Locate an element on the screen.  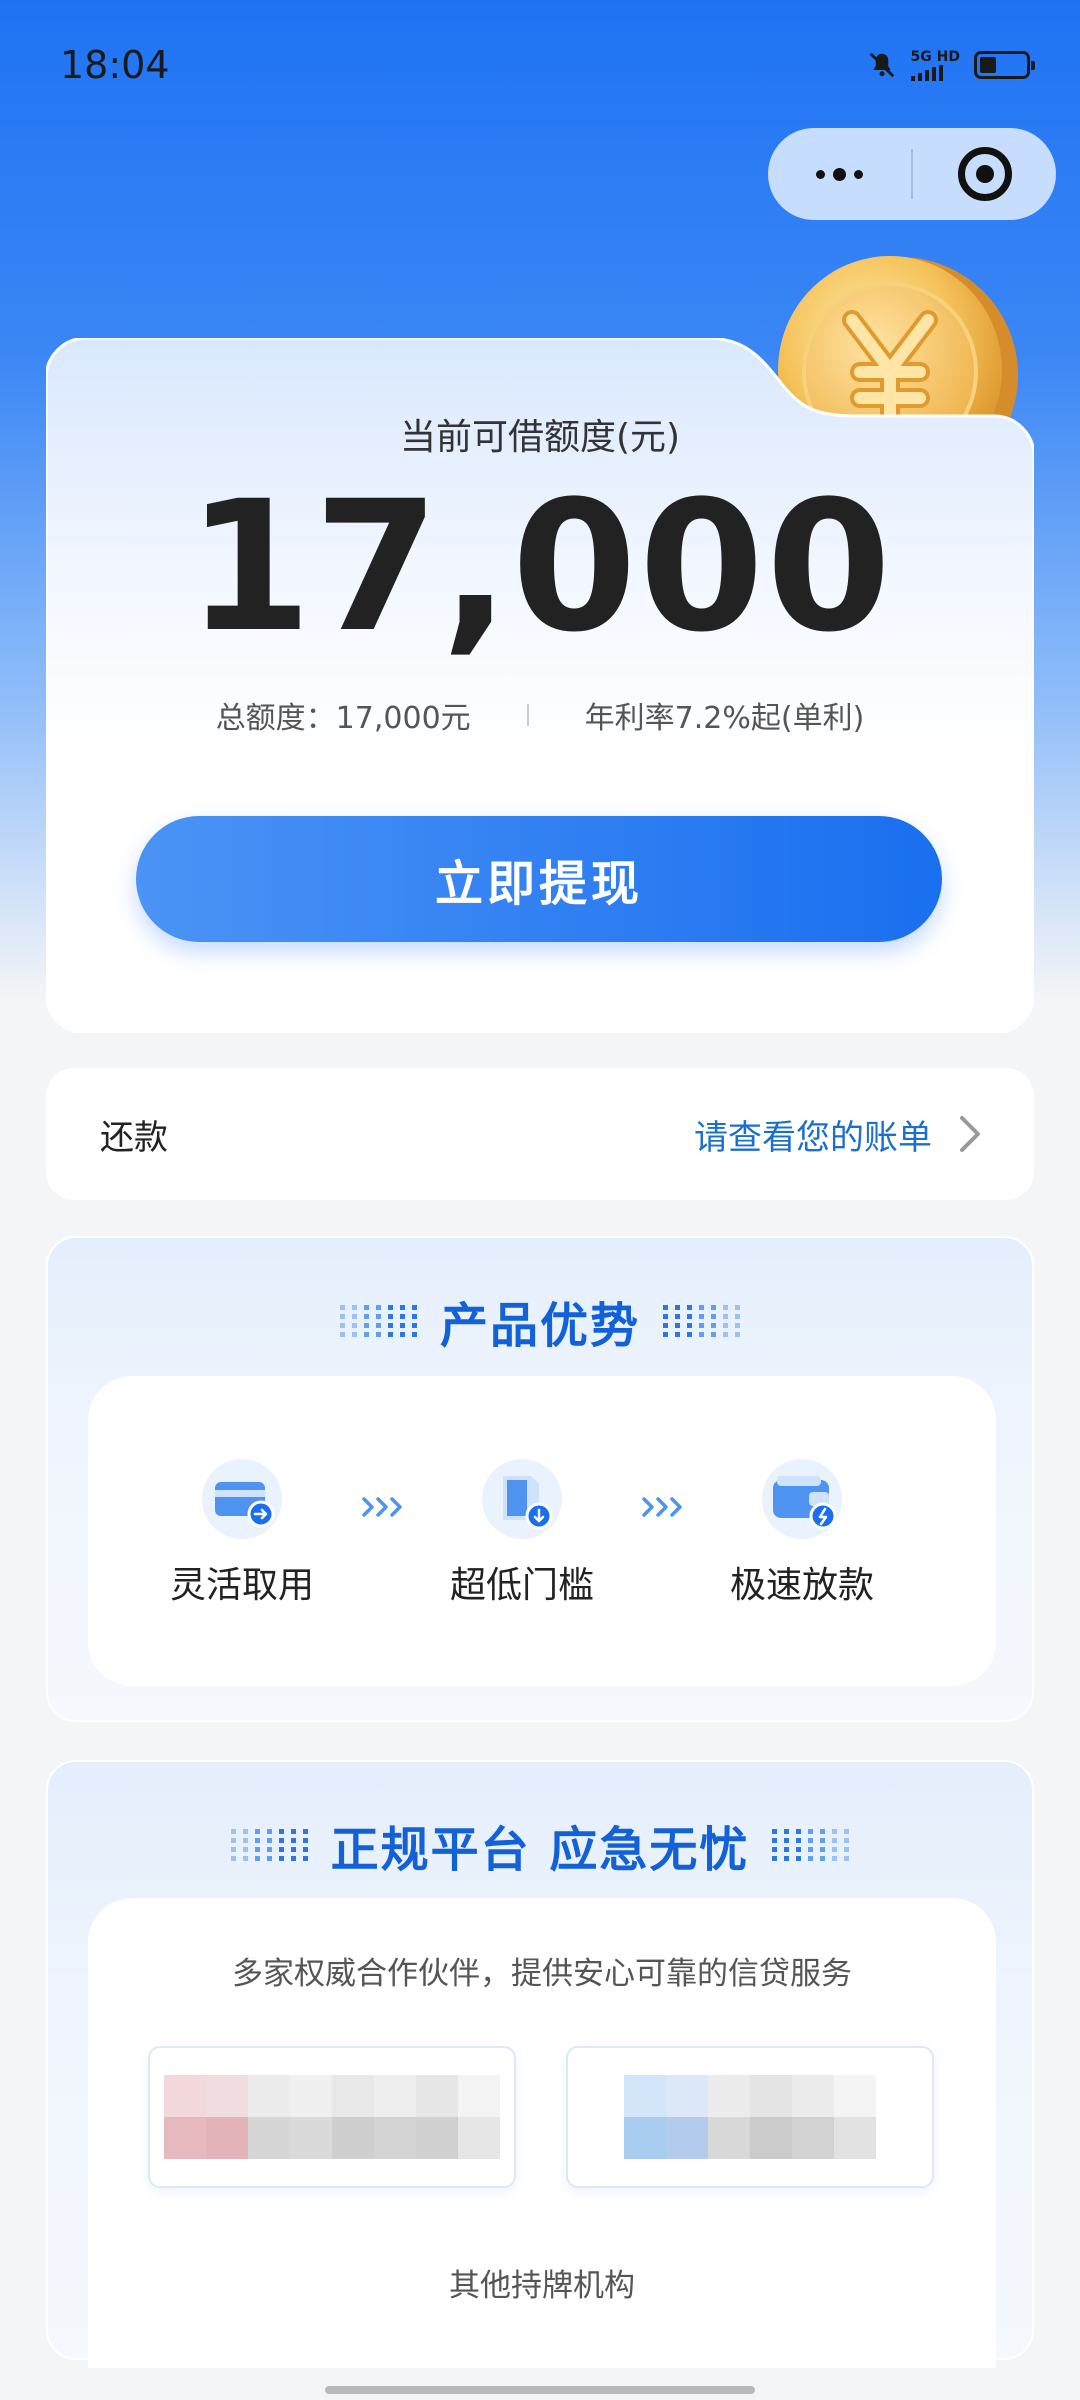
feature-list: 灵活取用 超低门槛 极速放款 is located at coordinates (542, 1531).